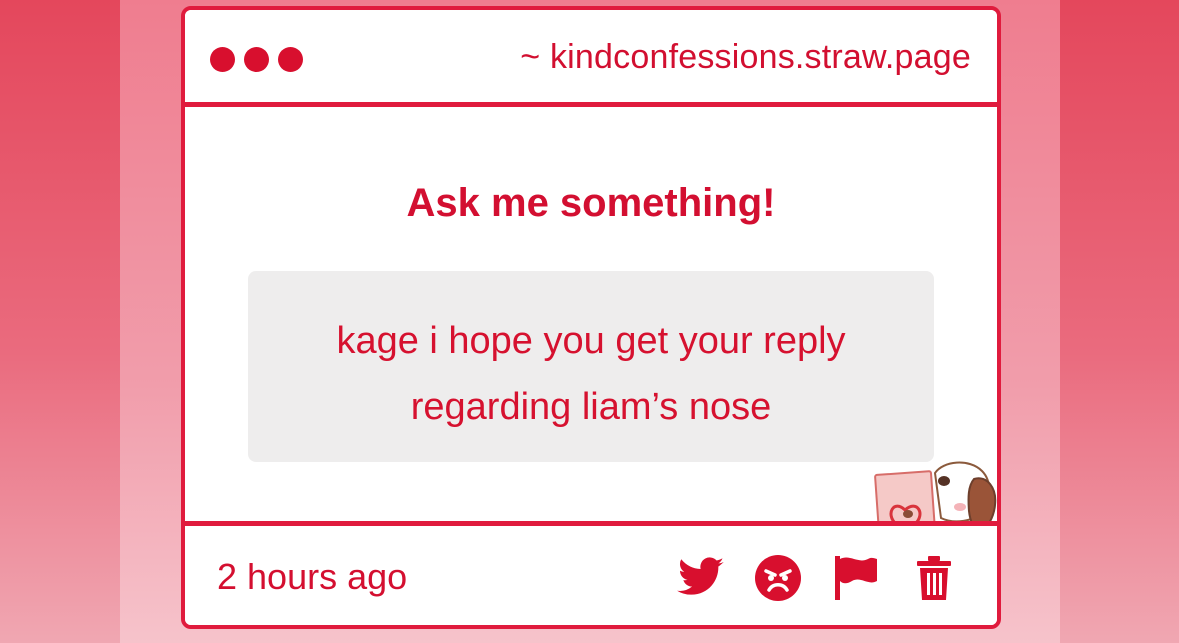 This screenshot has width=1179, height=643. What do you see at coordinates (817, 578) in the screenshot?
I see `action-bar` at bounding box center [817, 578].